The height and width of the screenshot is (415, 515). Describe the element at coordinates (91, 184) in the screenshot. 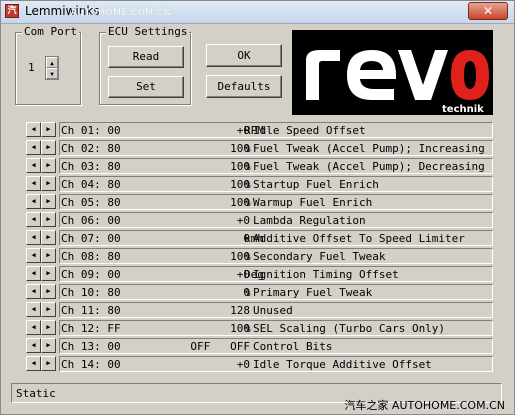

I see `channel-id: Ch 04: 80` at that location.